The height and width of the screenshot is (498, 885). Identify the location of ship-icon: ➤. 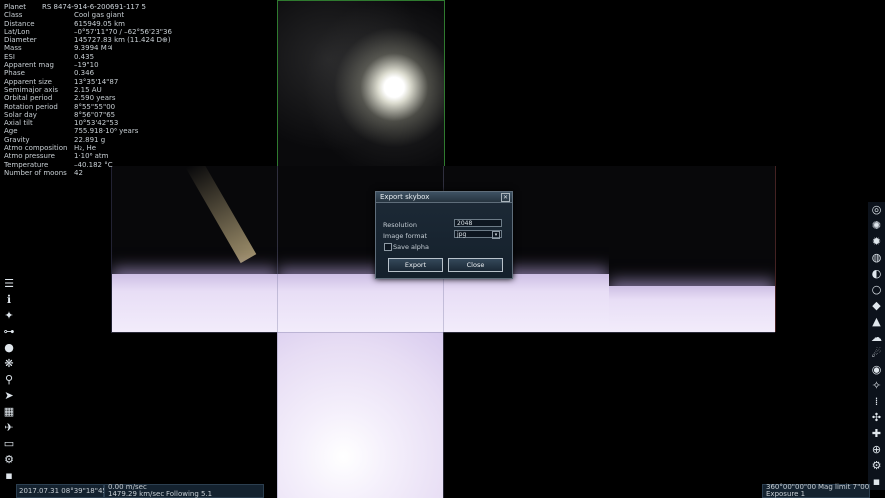
(9, 395).